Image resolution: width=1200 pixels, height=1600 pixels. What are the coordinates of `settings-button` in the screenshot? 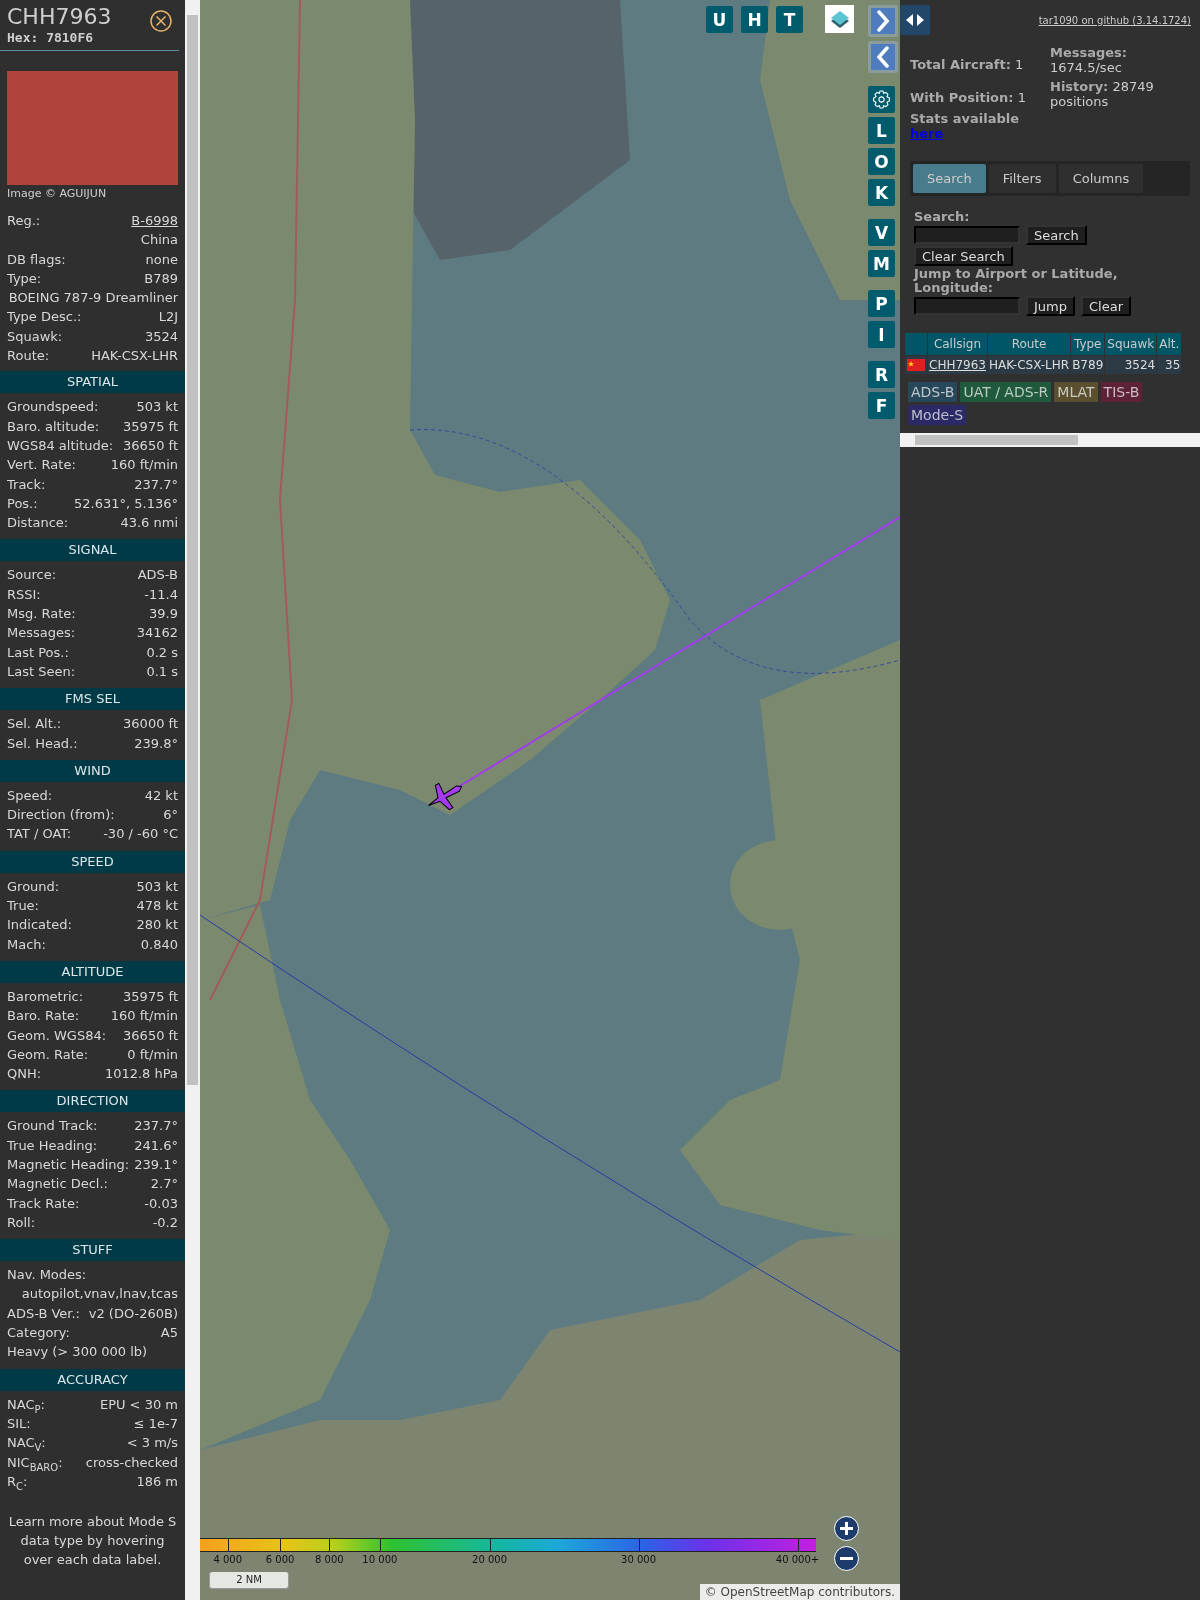 It's located at (881, 99).